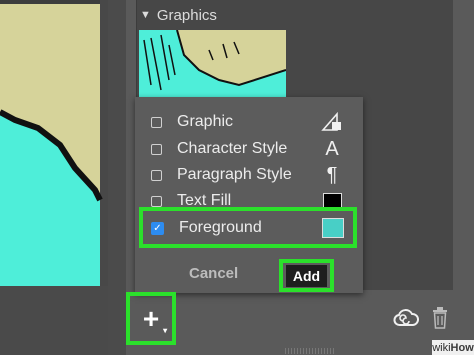 The width and height of the screenshot is (474, 355). I want to click on caret-down-icon: ▾, so click(165, 330).